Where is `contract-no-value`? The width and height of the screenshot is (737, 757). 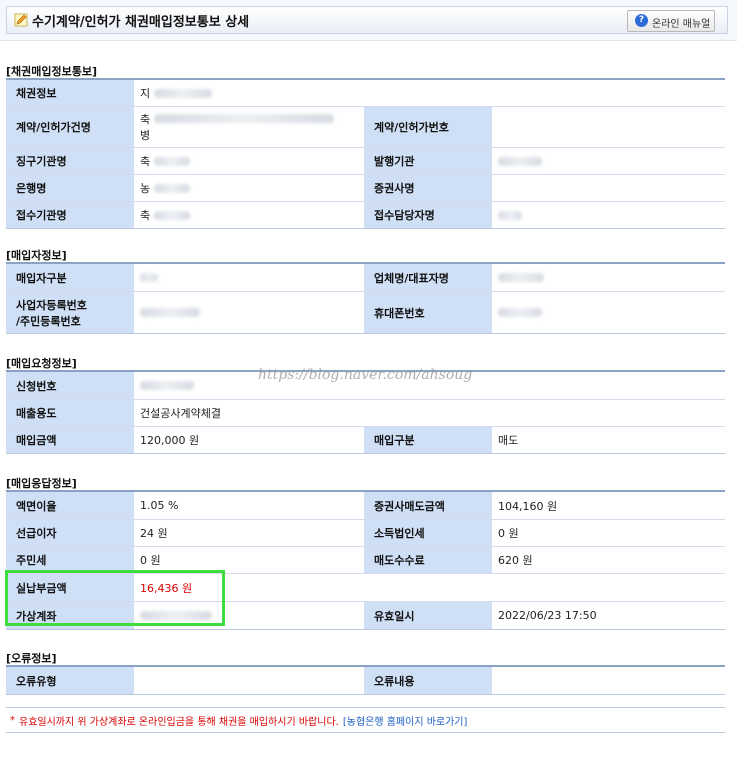 contract-no-value is located at coordinates (608, 127).